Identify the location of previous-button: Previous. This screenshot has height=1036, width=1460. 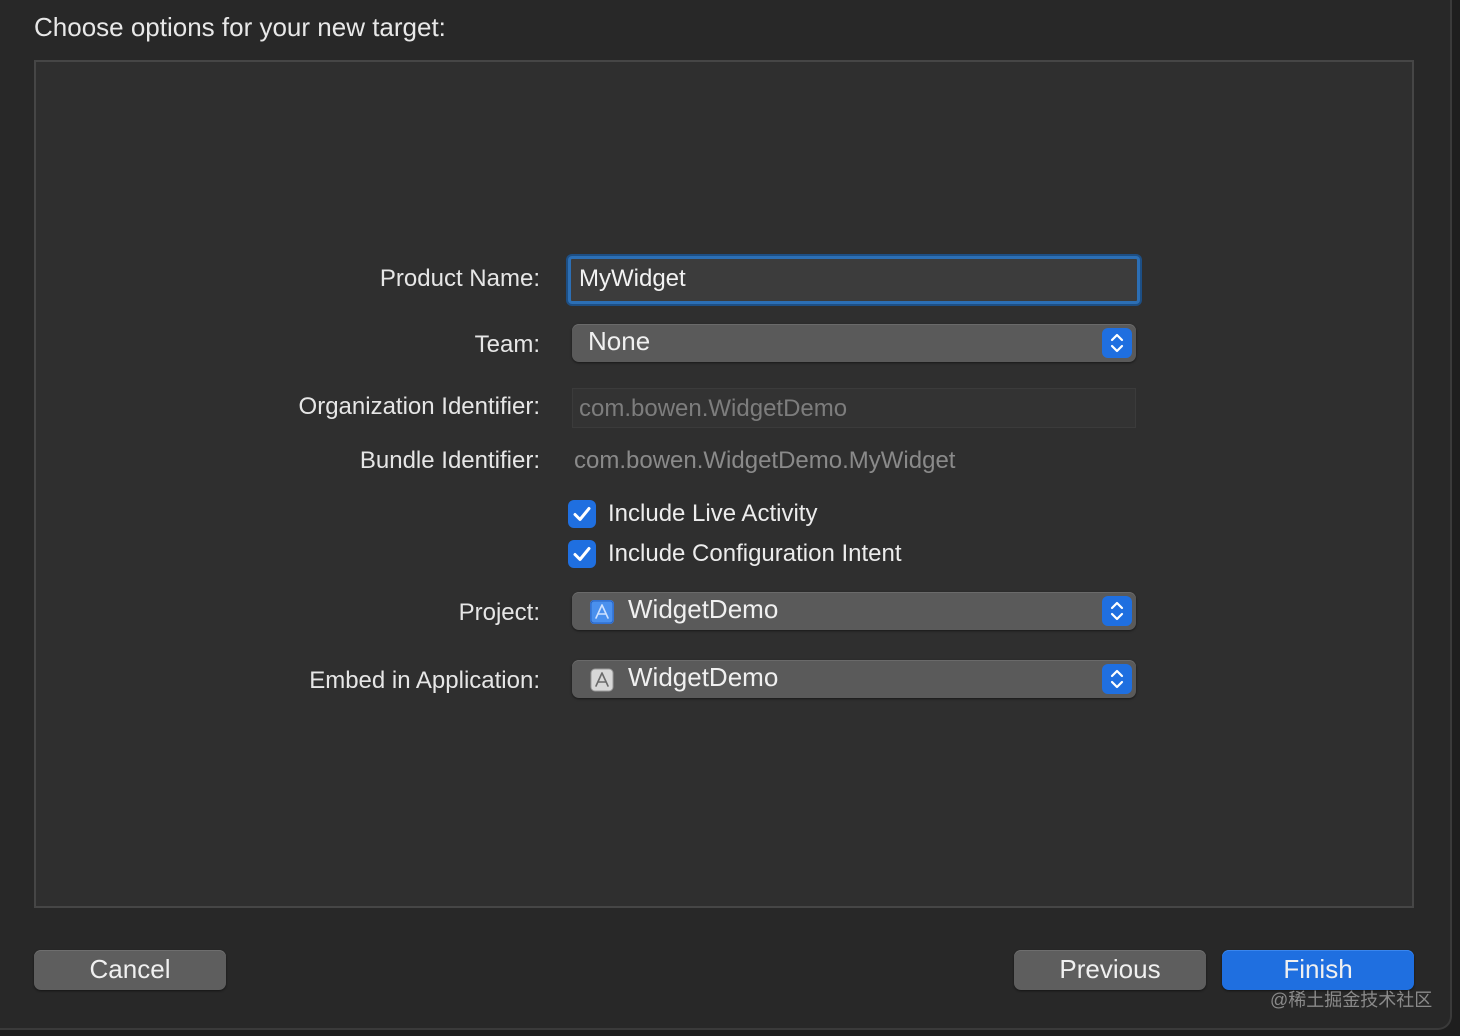
(1110, 970).